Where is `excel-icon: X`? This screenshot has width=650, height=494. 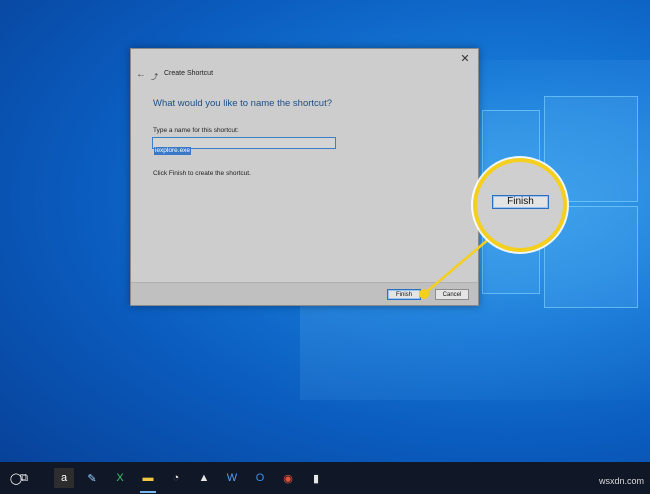
excel-icon: X is located at coordinates (120, 478).